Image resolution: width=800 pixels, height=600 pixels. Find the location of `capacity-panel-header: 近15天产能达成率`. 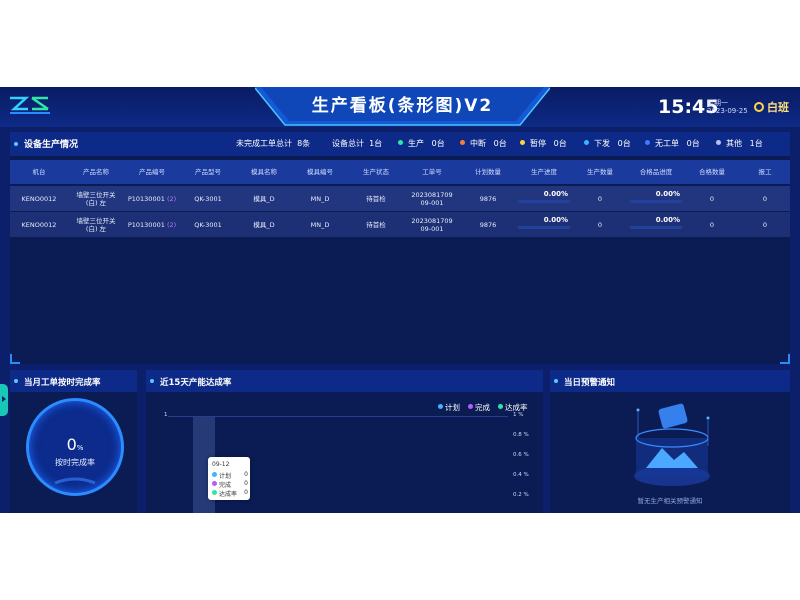

capacity-panel-header: 近15天产能达成率 is located at coordinates (344, 381).